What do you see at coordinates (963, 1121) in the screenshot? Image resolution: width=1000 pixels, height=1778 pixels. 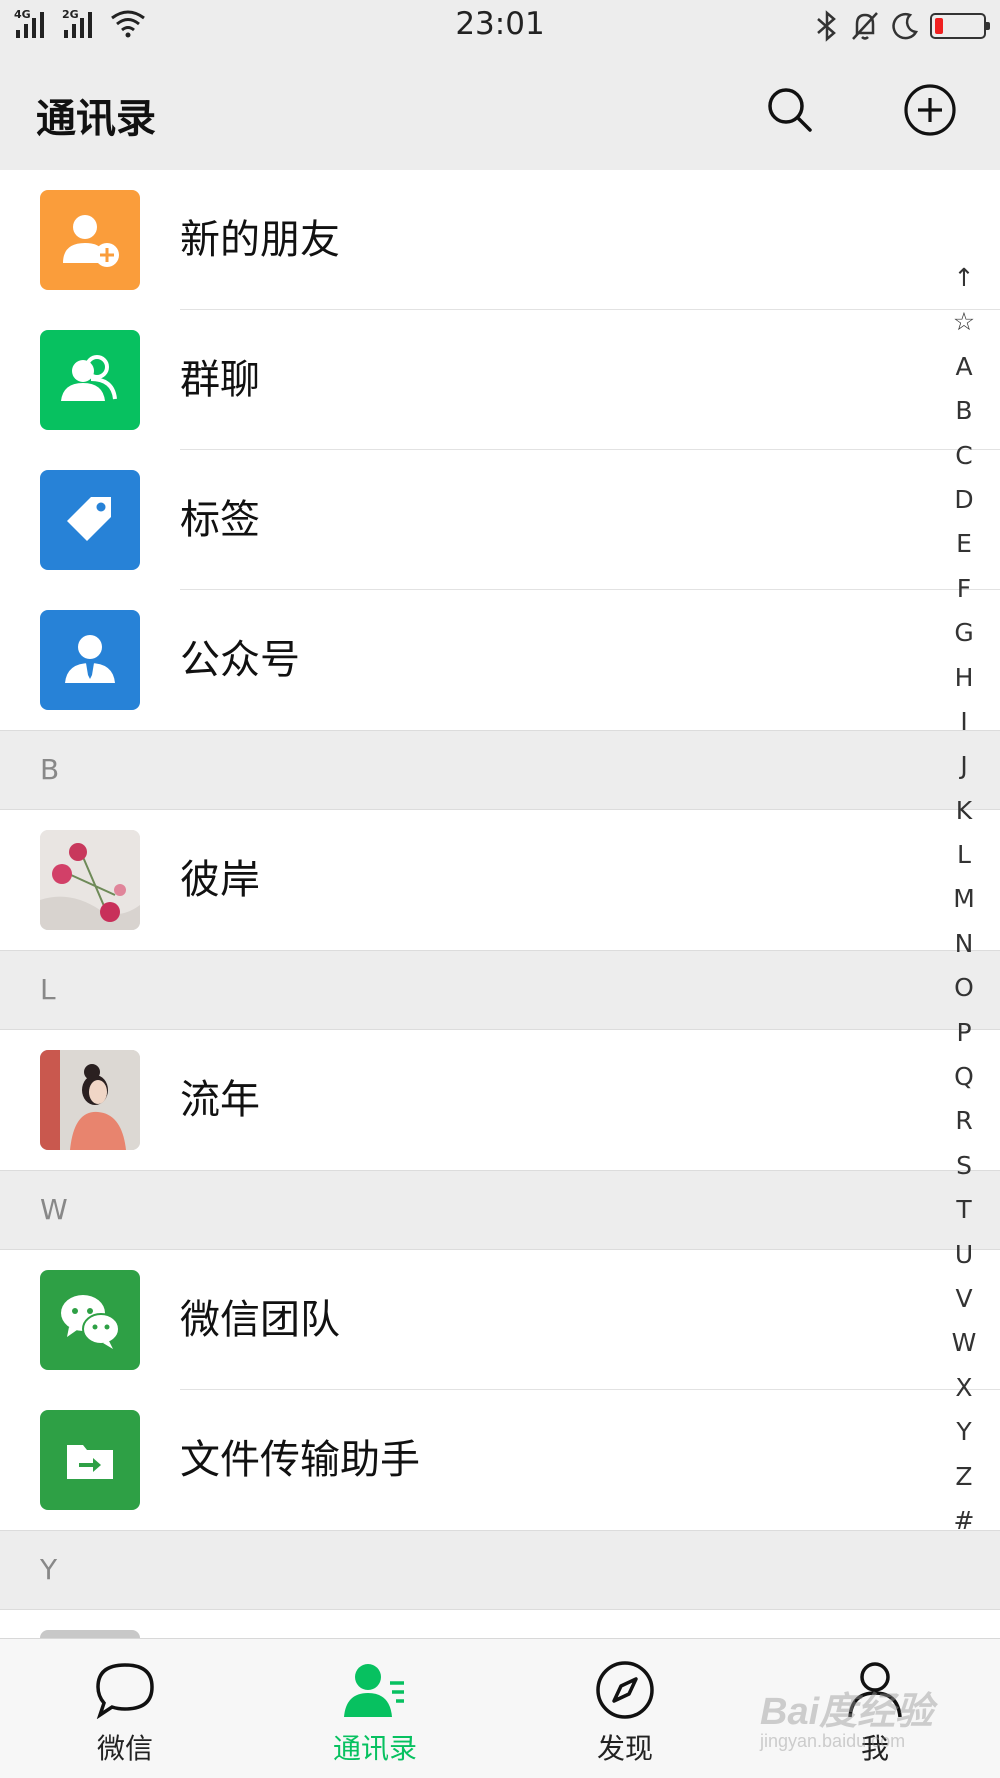 I see `index-letter: R` at bounding box center [963, 1121].